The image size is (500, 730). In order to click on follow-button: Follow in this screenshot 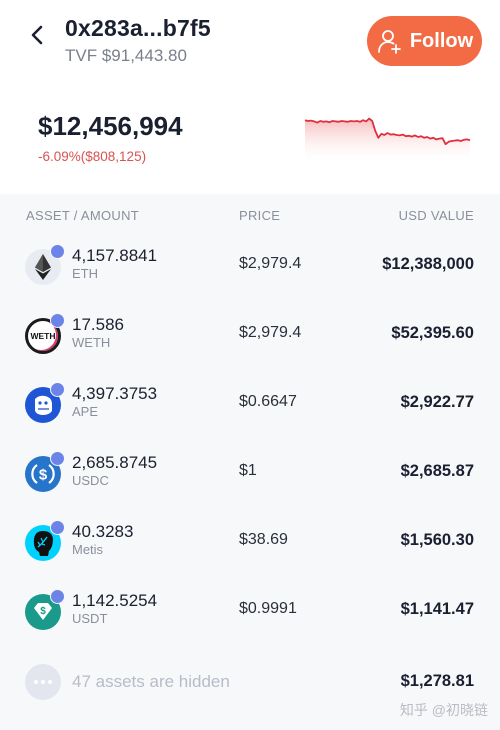, I will do `click(424, 41)`.